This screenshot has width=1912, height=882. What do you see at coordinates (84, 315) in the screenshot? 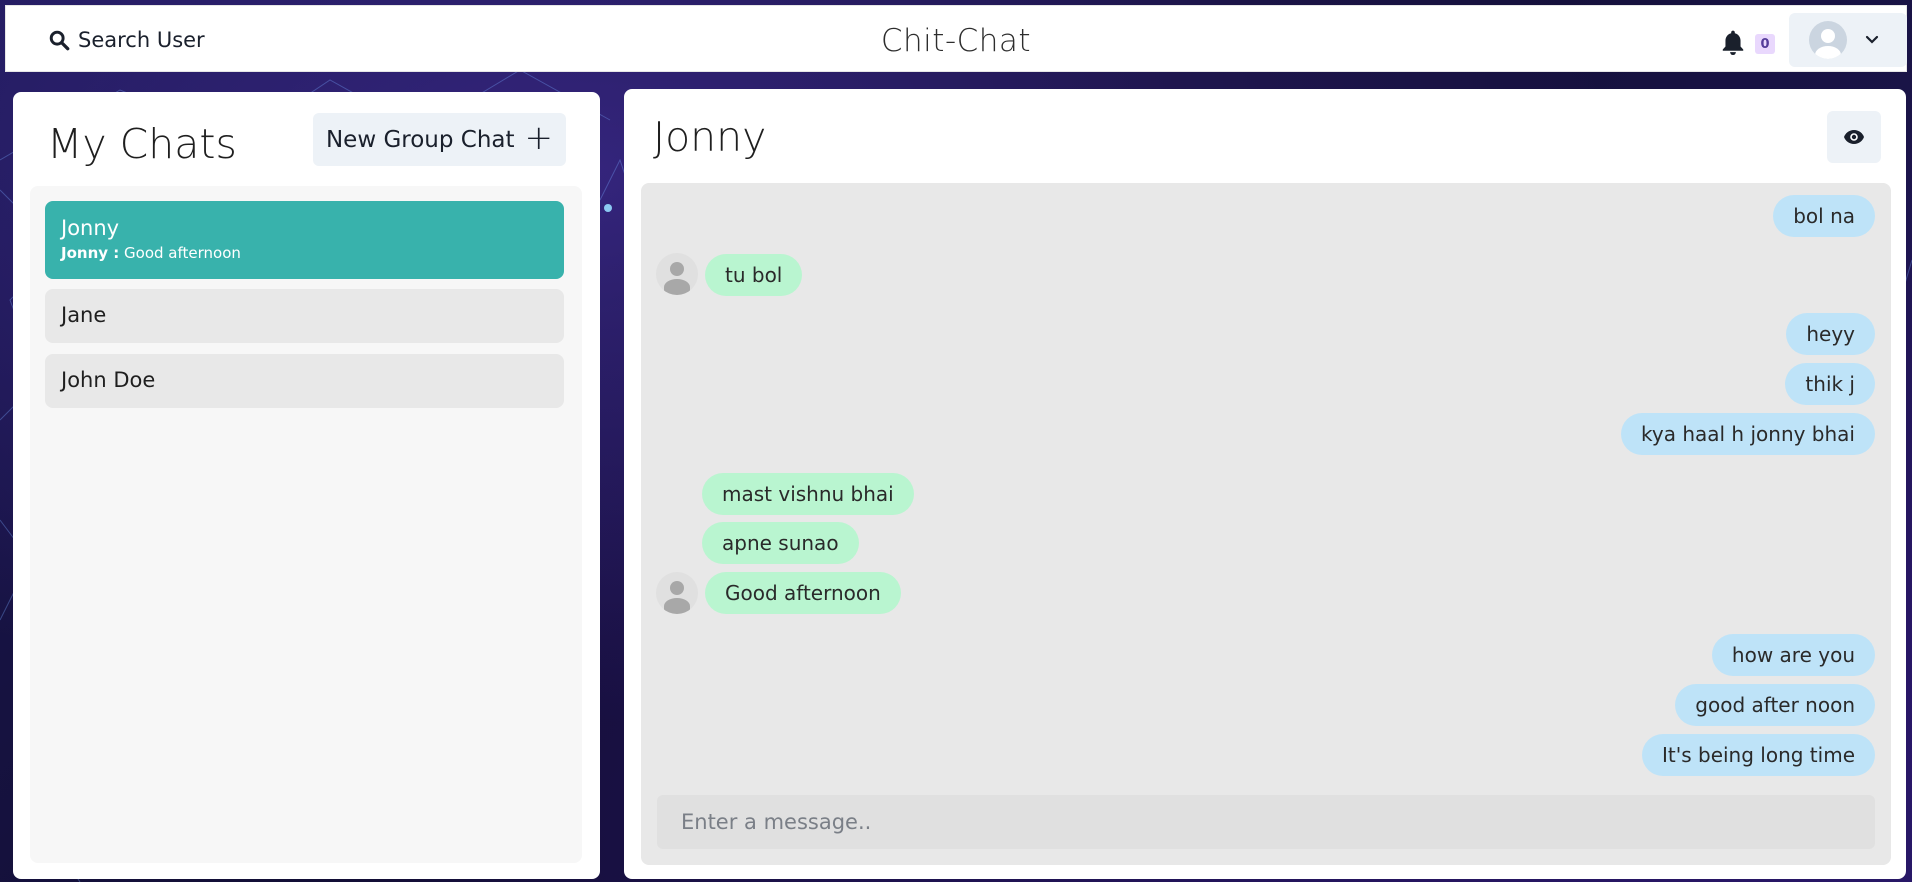
I see `chat-name: Jane` at bounding box center [84, 315].